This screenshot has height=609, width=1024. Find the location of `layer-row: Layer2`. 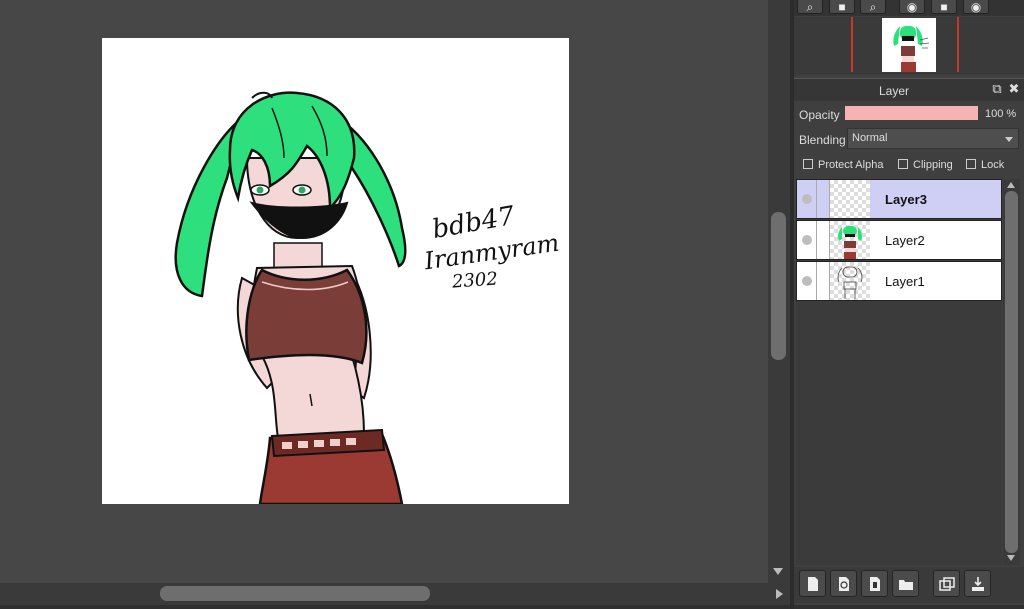

layer-row: Layer2 is located at coordinates (899, 240).